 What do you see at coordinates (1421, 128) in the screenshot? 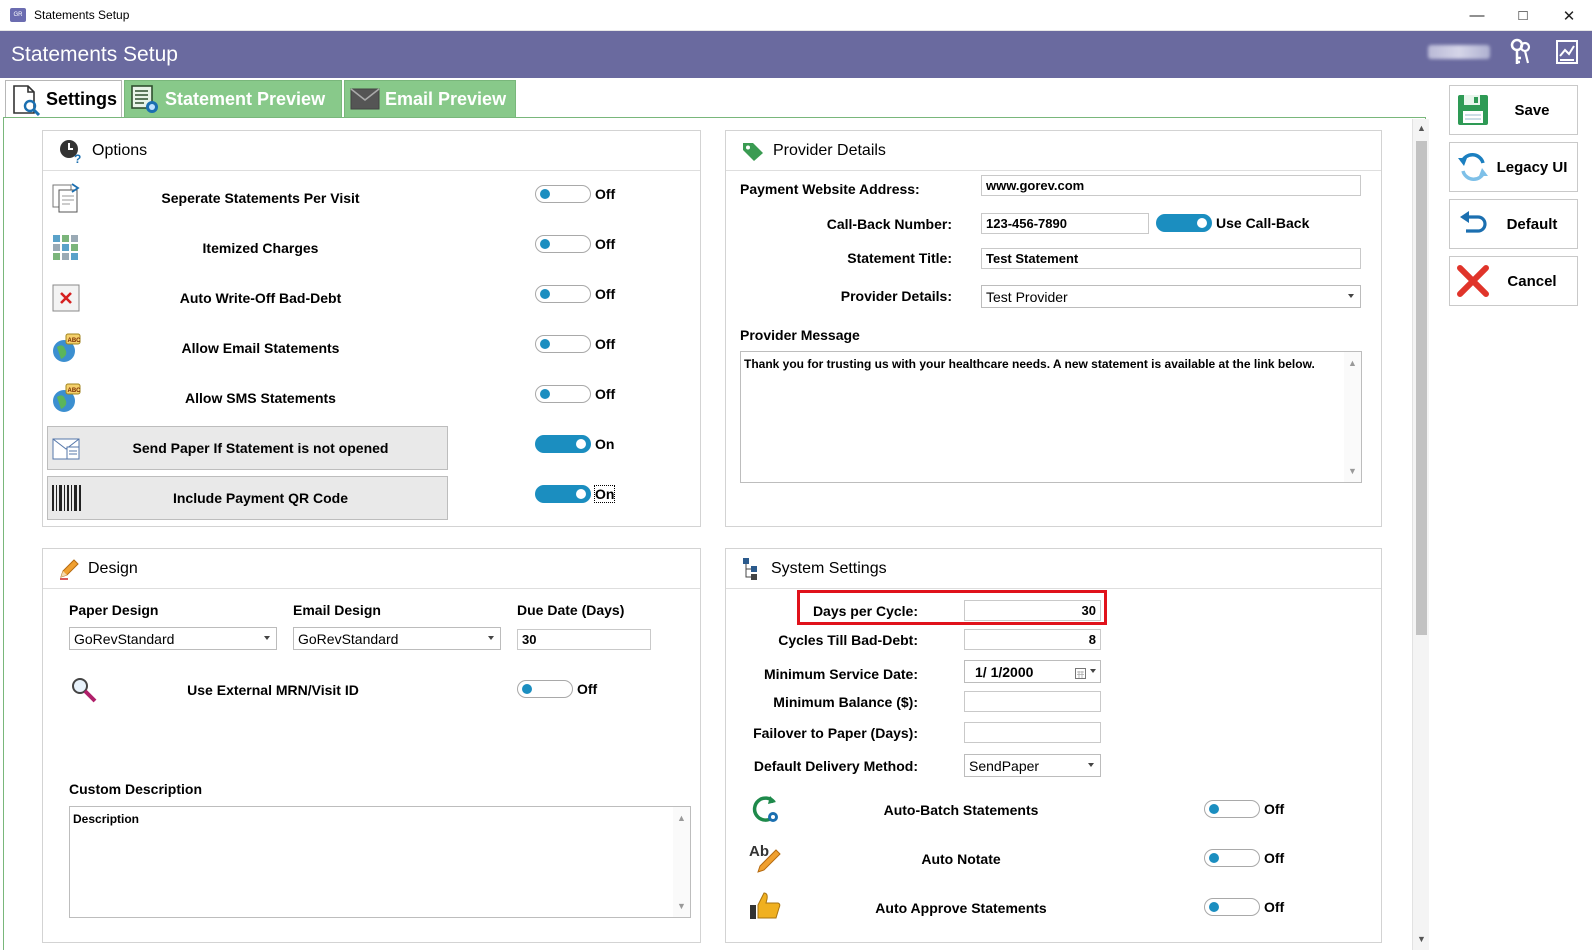
I see `scroll-up-arrow-icon: ▲` at bounding box center [1421, 128].